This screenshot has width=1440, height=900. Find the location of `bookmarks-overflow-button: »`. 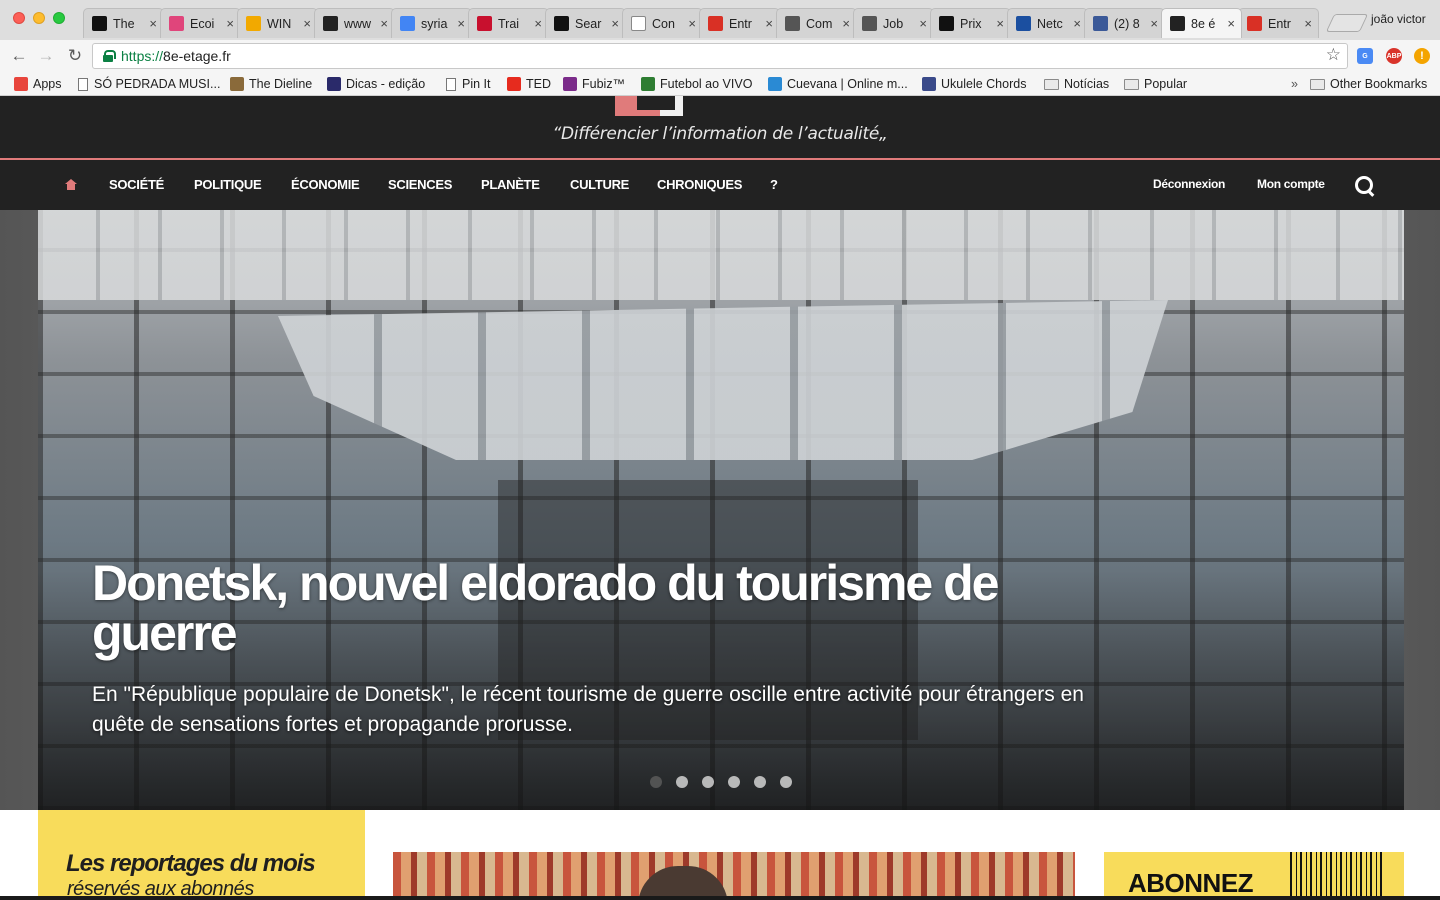

bookmarks-overflow-button: » is located at coordinates (1294, 84).